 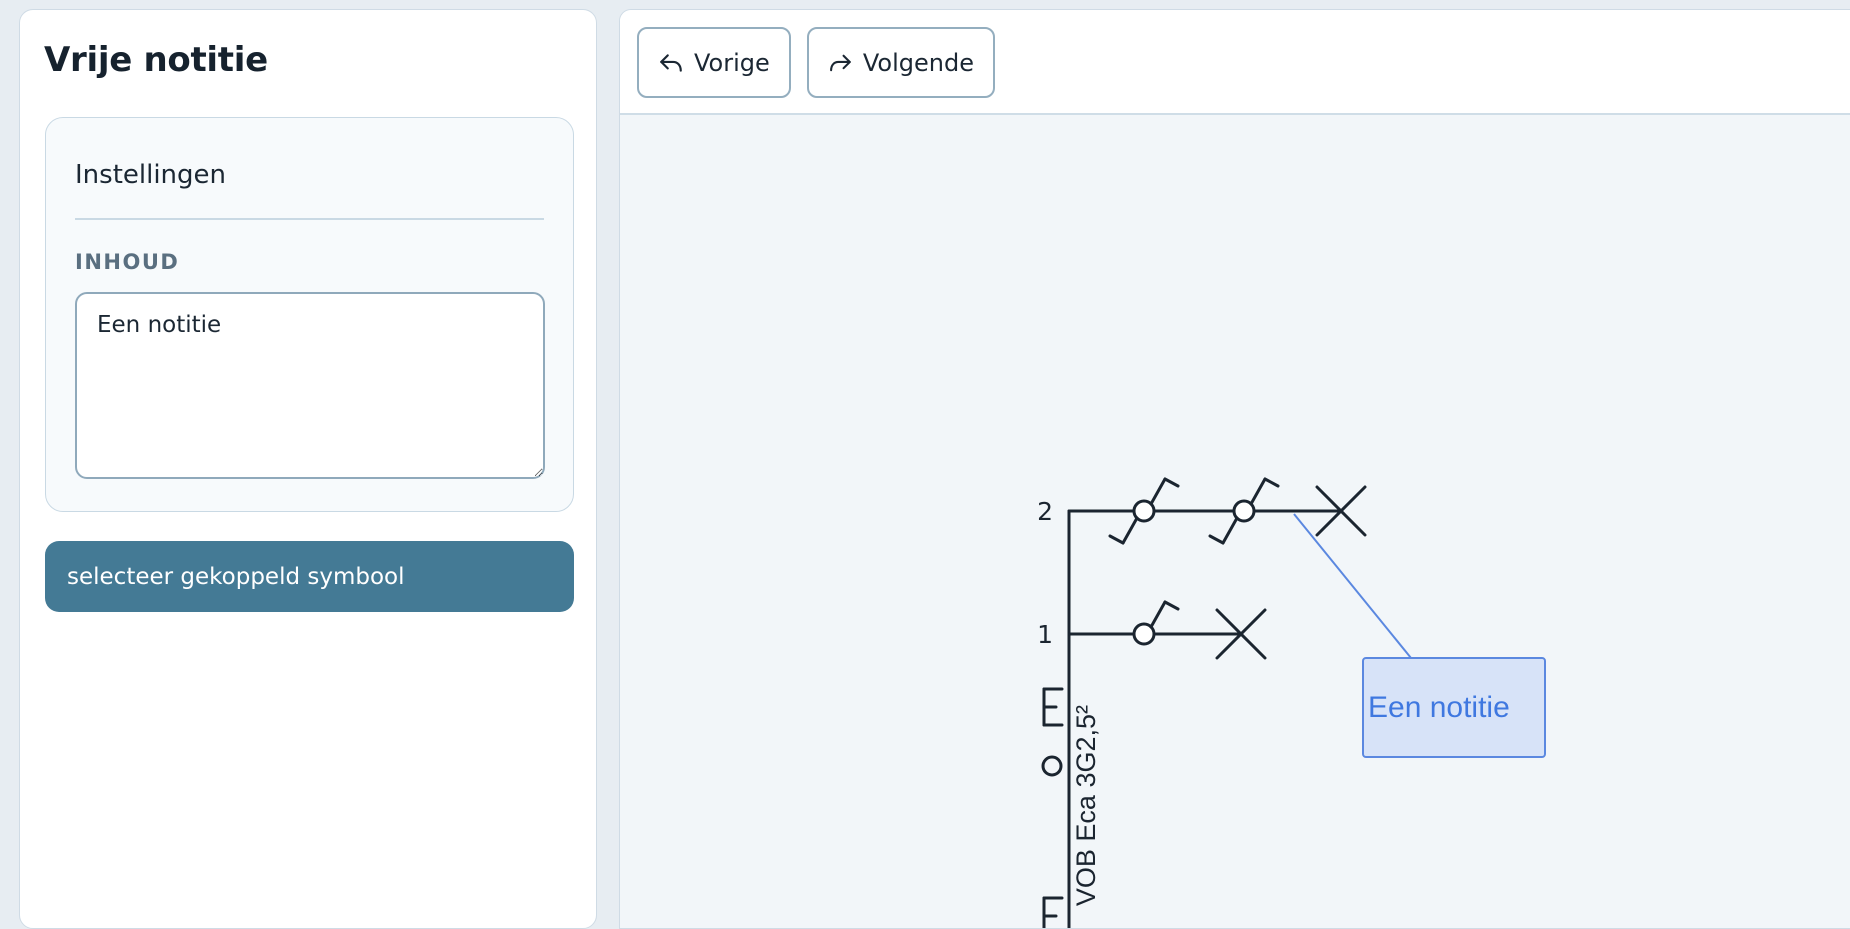 I want to click on note-annotation: Een notitie, so click(x=1454, y=707).